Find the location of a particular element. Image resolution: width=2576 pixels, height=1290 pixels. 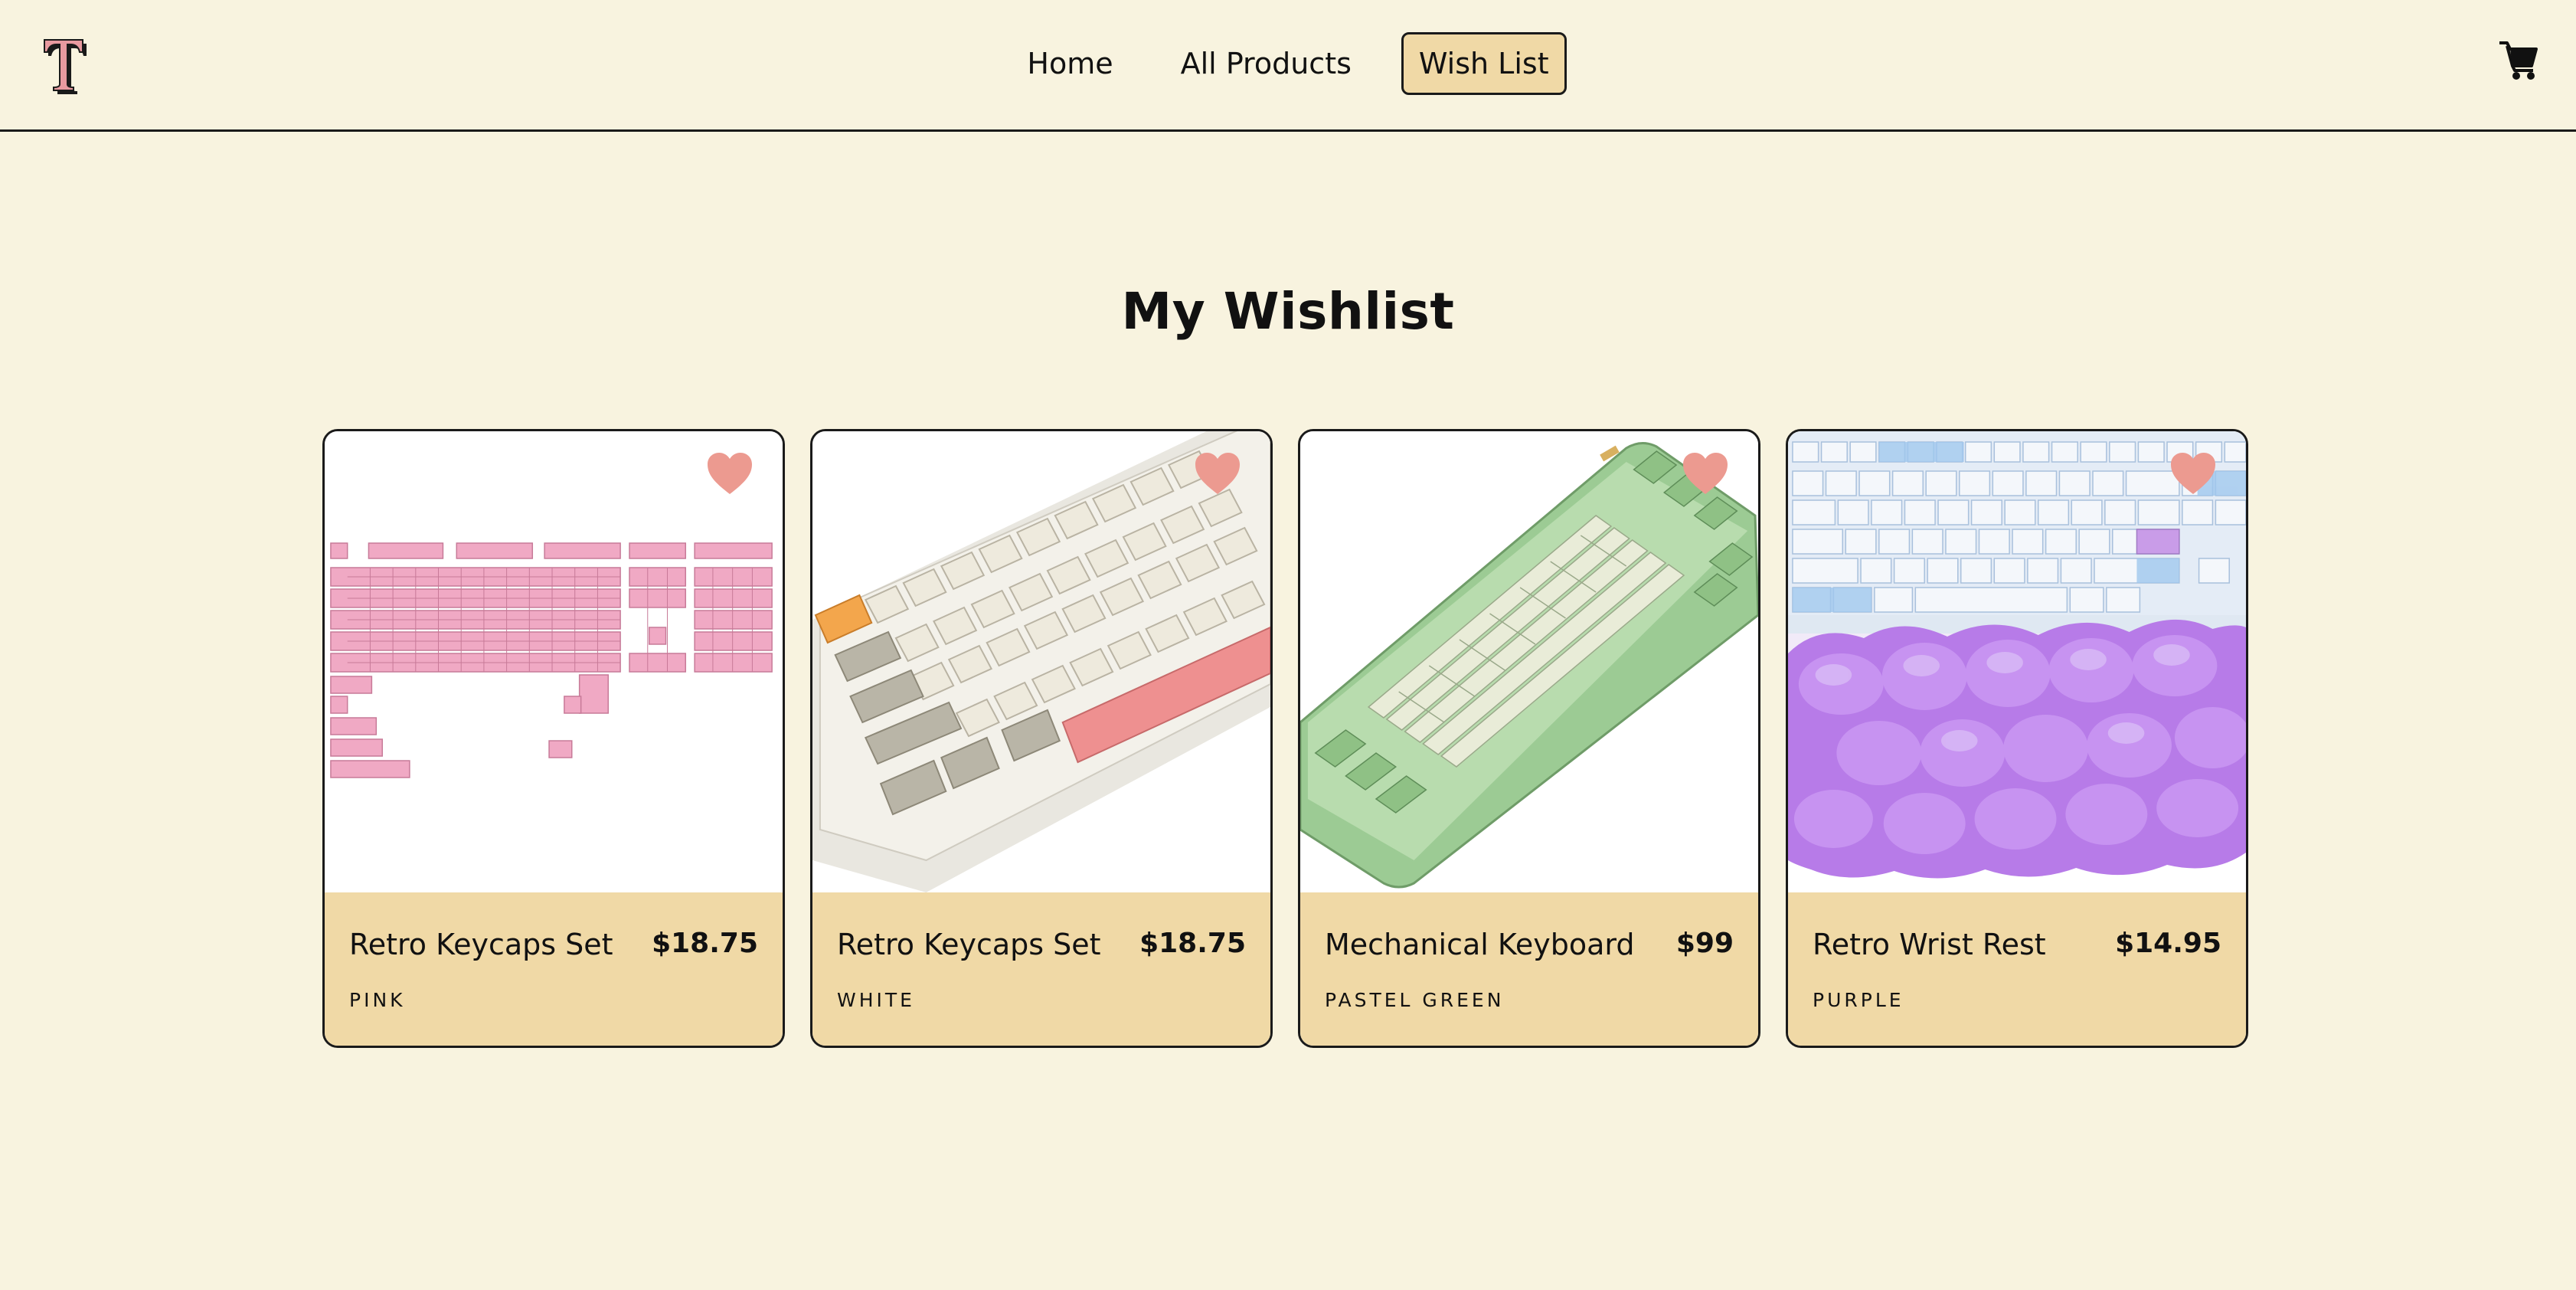

product-card: Mechanical Keyboard $99 PASTEL GREEN is located at coordinates (1529, 738).